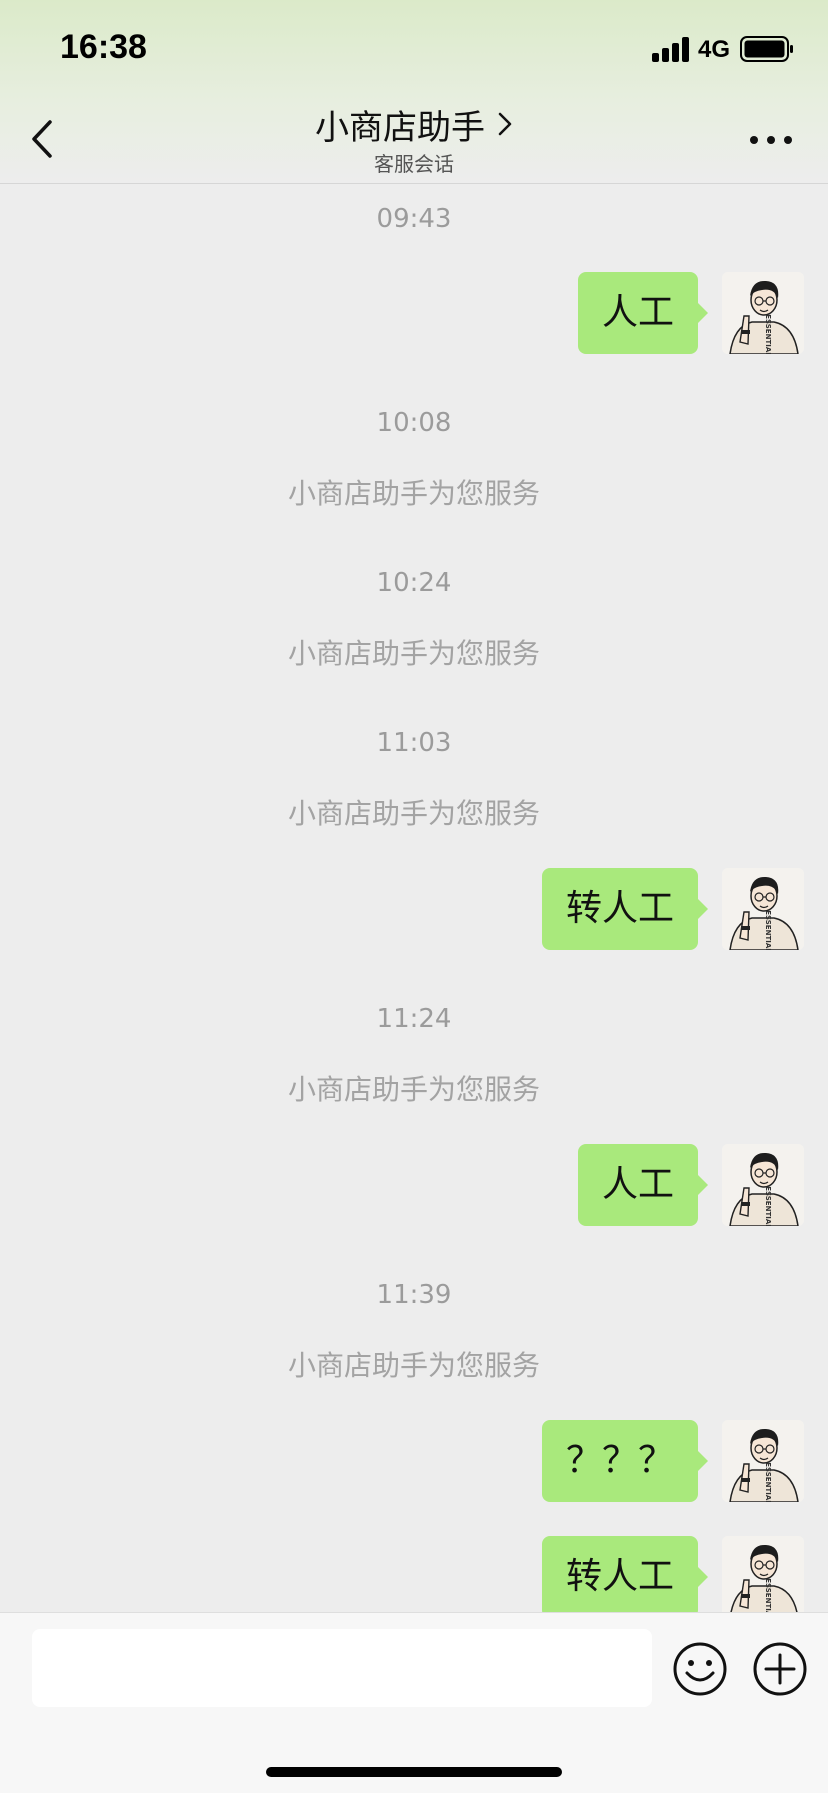 The height and width of the screenshot is (1793, 828). Describe the element at coordinates (414, 1019) in the screenshot. I see `message-timestamp: 11:24` at that location.